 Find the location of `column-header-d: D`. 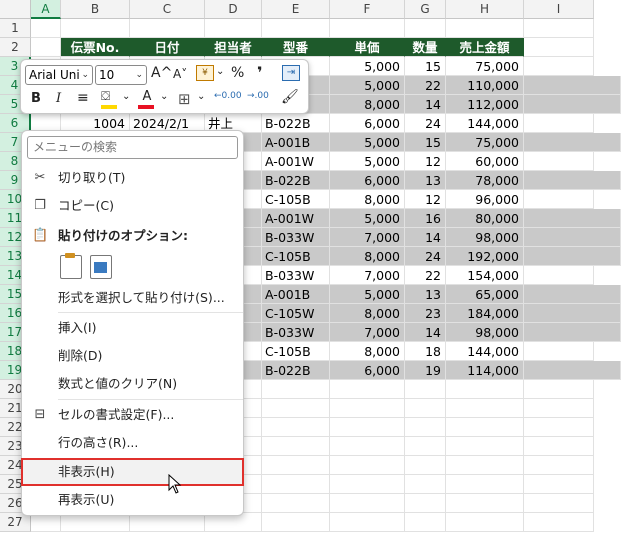

column-header-d: D is located at coordinates (233, 9).